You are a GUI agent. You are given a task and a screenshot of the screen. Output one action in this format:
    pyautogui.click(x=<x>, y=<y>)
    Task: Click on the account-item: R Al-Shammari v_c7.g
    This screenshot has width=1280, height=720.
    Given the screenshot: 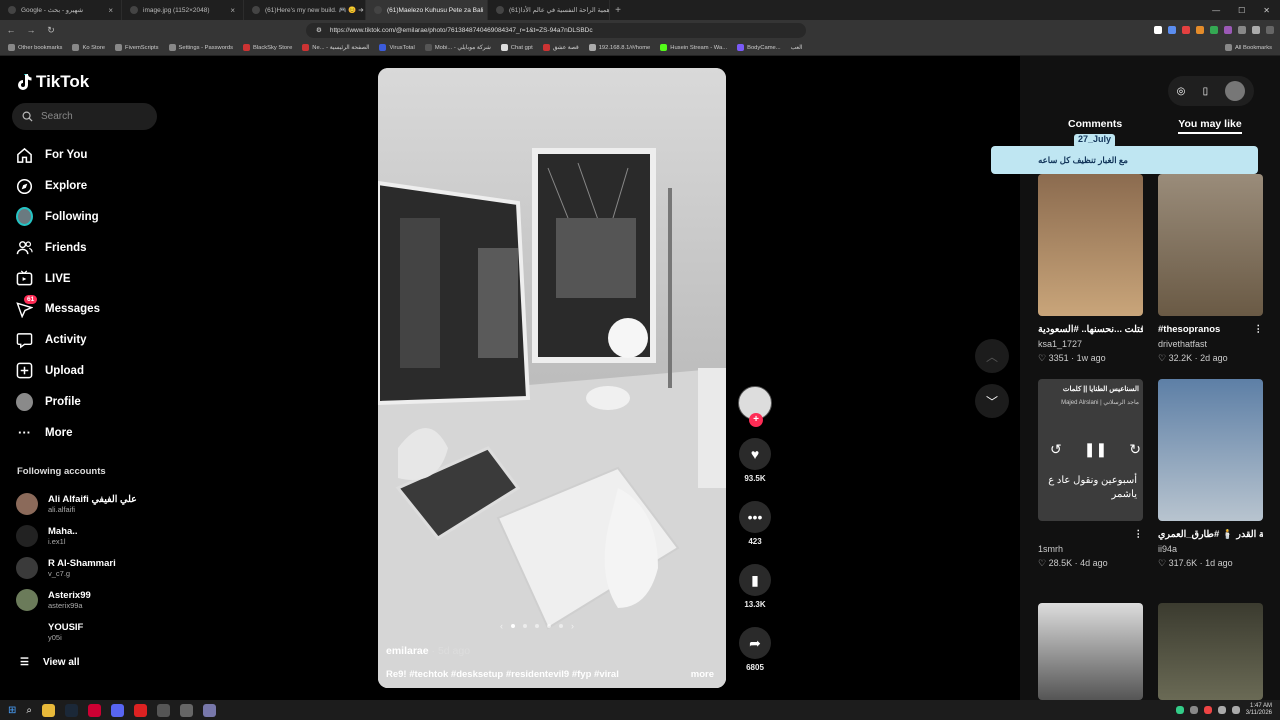 What is the action you would take?
    pyautogui.click(x=76, y=568)
    